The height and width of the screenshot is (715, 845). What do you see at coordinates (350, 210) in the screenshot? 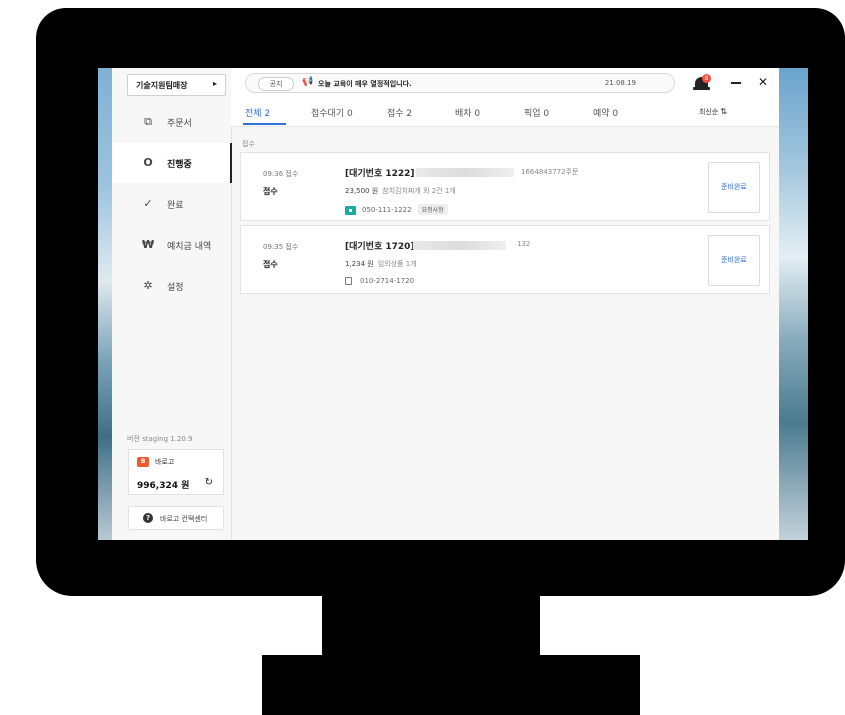
I see `payment-card-icon: ▪` at bounding box center [350, 210].